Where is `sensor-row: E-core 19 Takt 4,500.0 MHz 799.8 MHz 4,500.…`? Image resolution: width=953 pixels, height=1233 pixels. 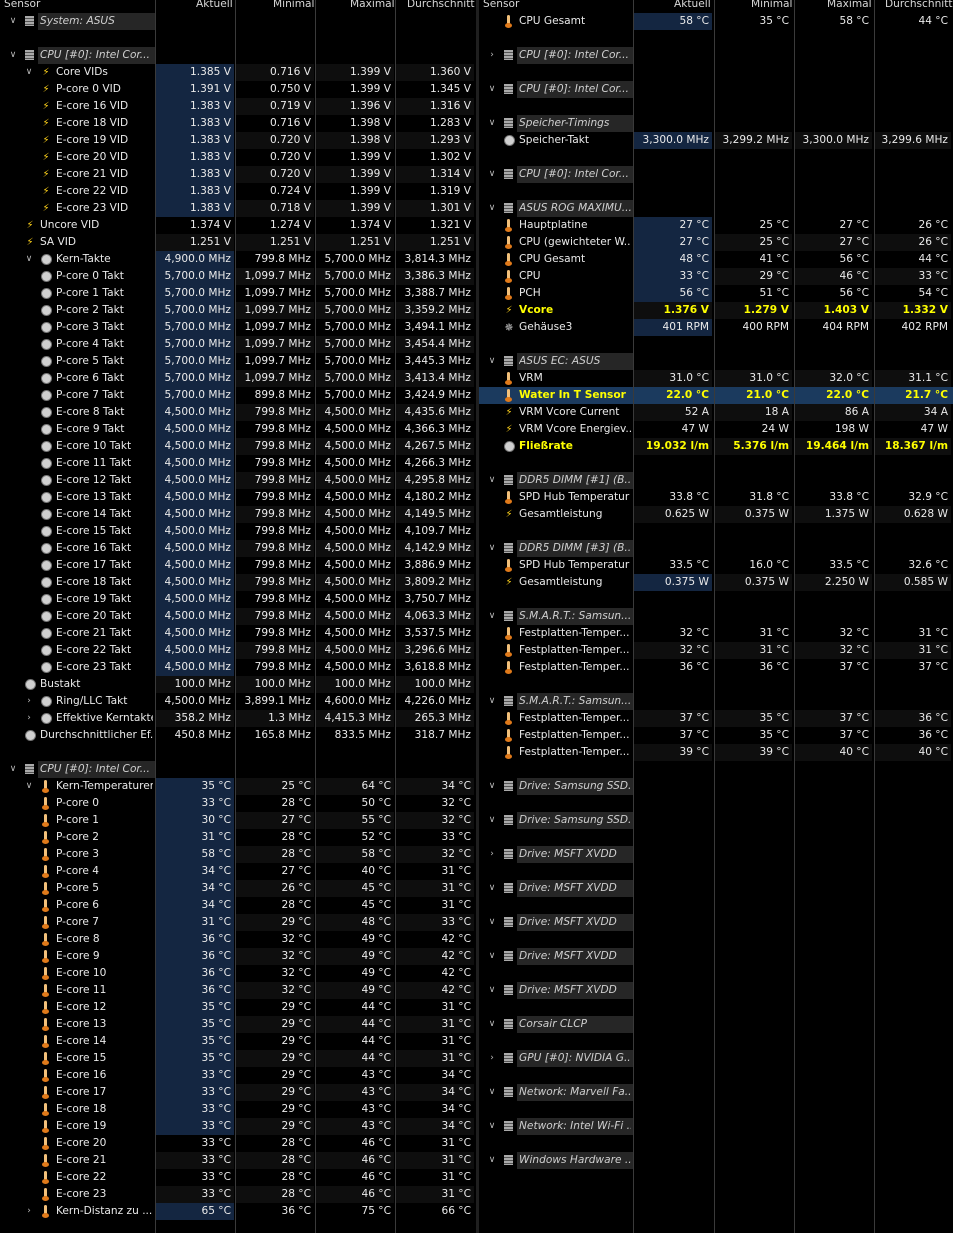 sensor-row: E-core 19 Takt 4,500.0 MHz 799.8 MHz 4,500.… is located at coordinates (238, 599).